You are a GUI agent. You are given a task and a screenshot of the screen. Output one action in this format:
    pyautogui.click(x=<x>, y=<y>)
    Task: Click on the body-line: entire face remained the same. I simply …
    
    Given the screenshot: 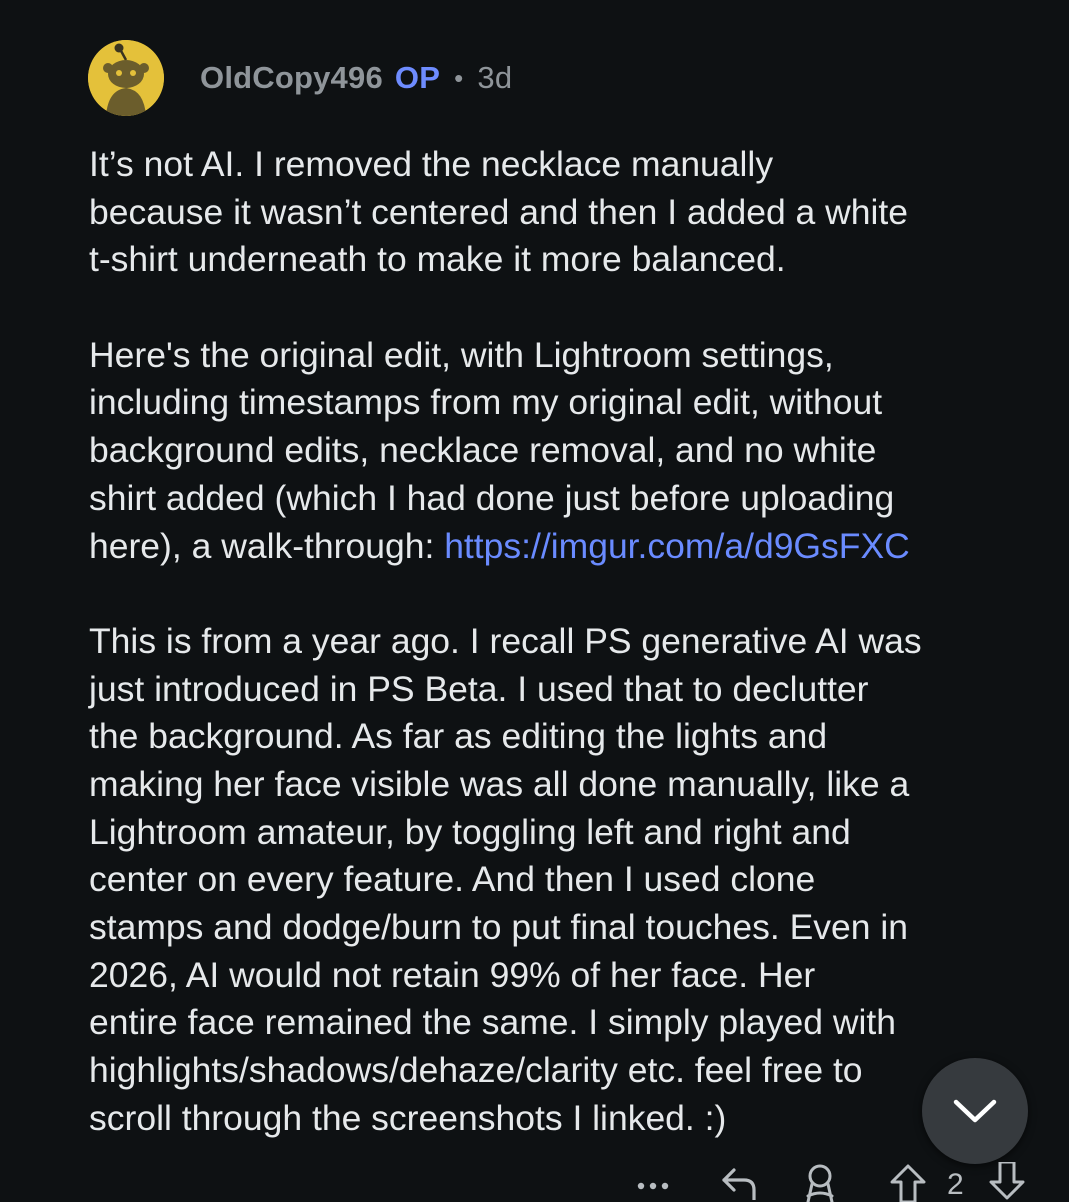 What is the action you would take?
    pyautogui.click(x=493, y=1022)
    